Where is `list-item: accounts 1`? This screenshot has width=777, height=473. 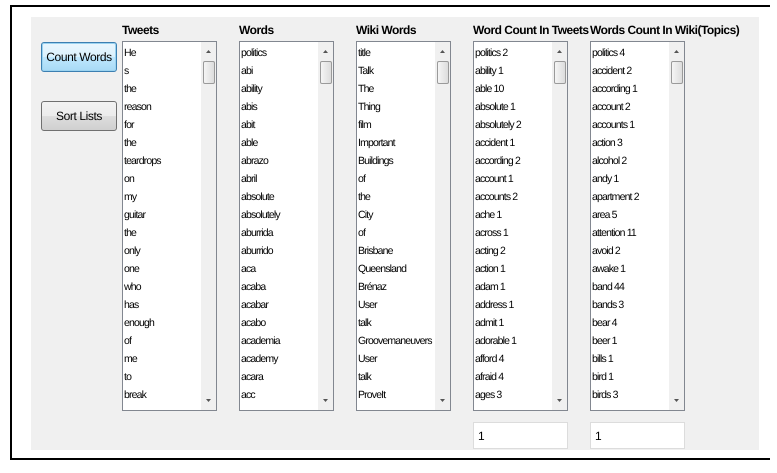 list-item: accounts 1 is located at coordinates (613, 125).